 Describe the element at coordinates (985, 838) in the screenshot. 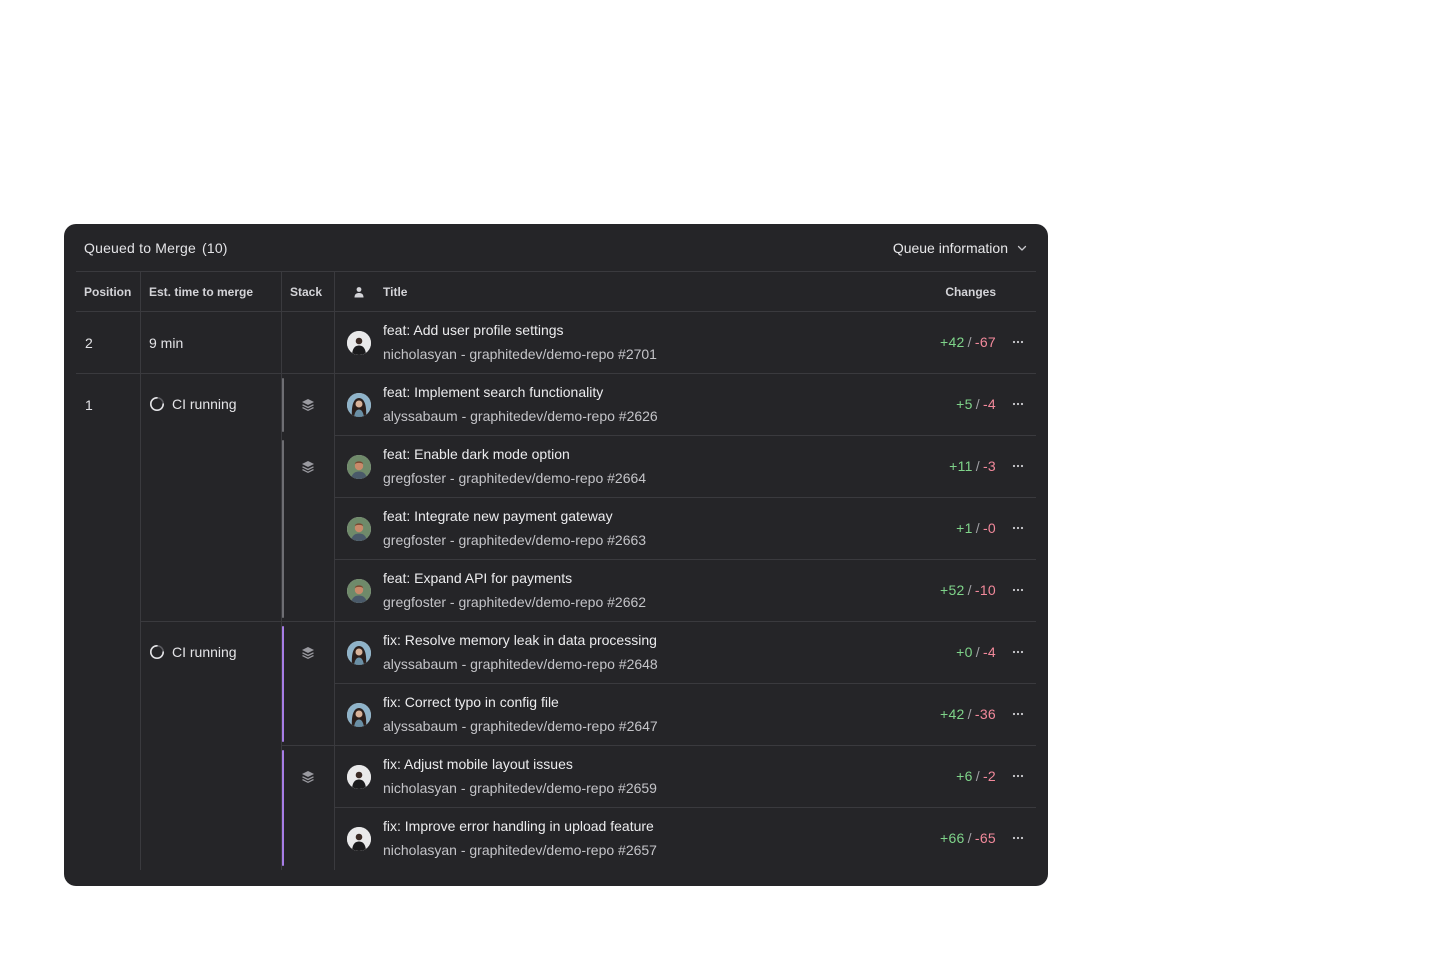

I see `deletions: -65` at that location.